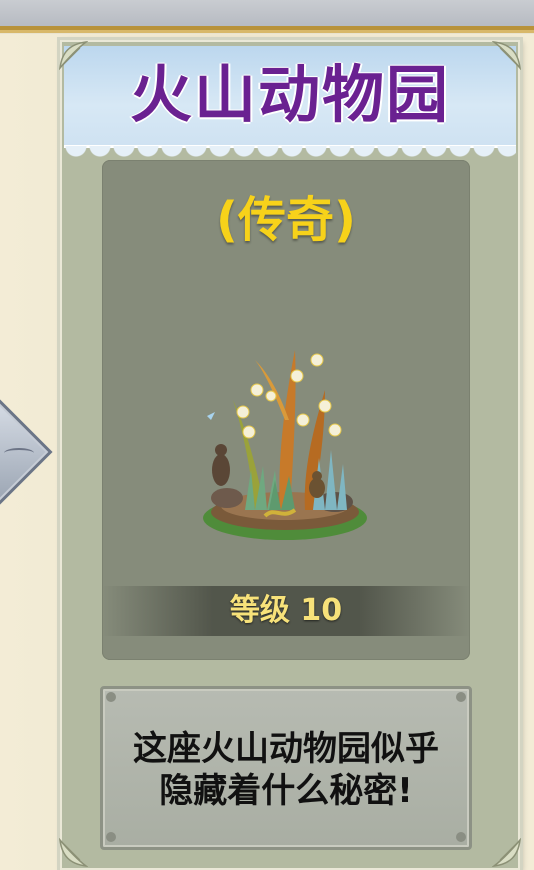  Describe the element at coordinates (286, 749) in the screenshot. I see `description-line: 这座火山动物园似乎` at that location.